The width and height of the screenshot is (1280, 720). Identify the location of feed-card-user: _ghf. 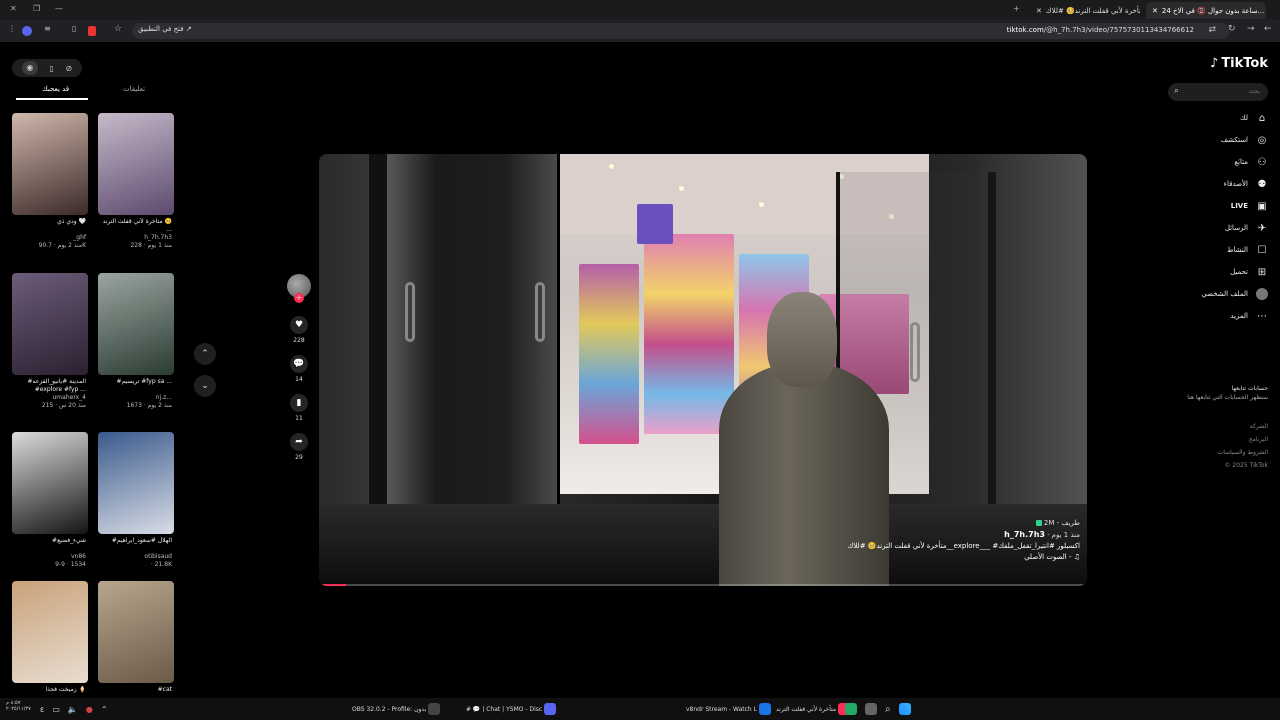
(50, 238).